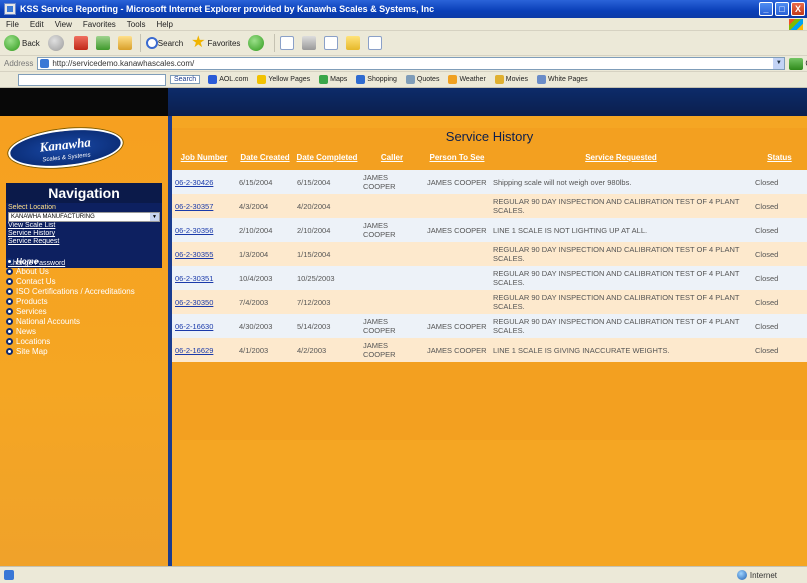 The image size is (807, 583). Describe the element at coordinates (472, 79) in the screenshot. I see `link-label: Weather` at that location.